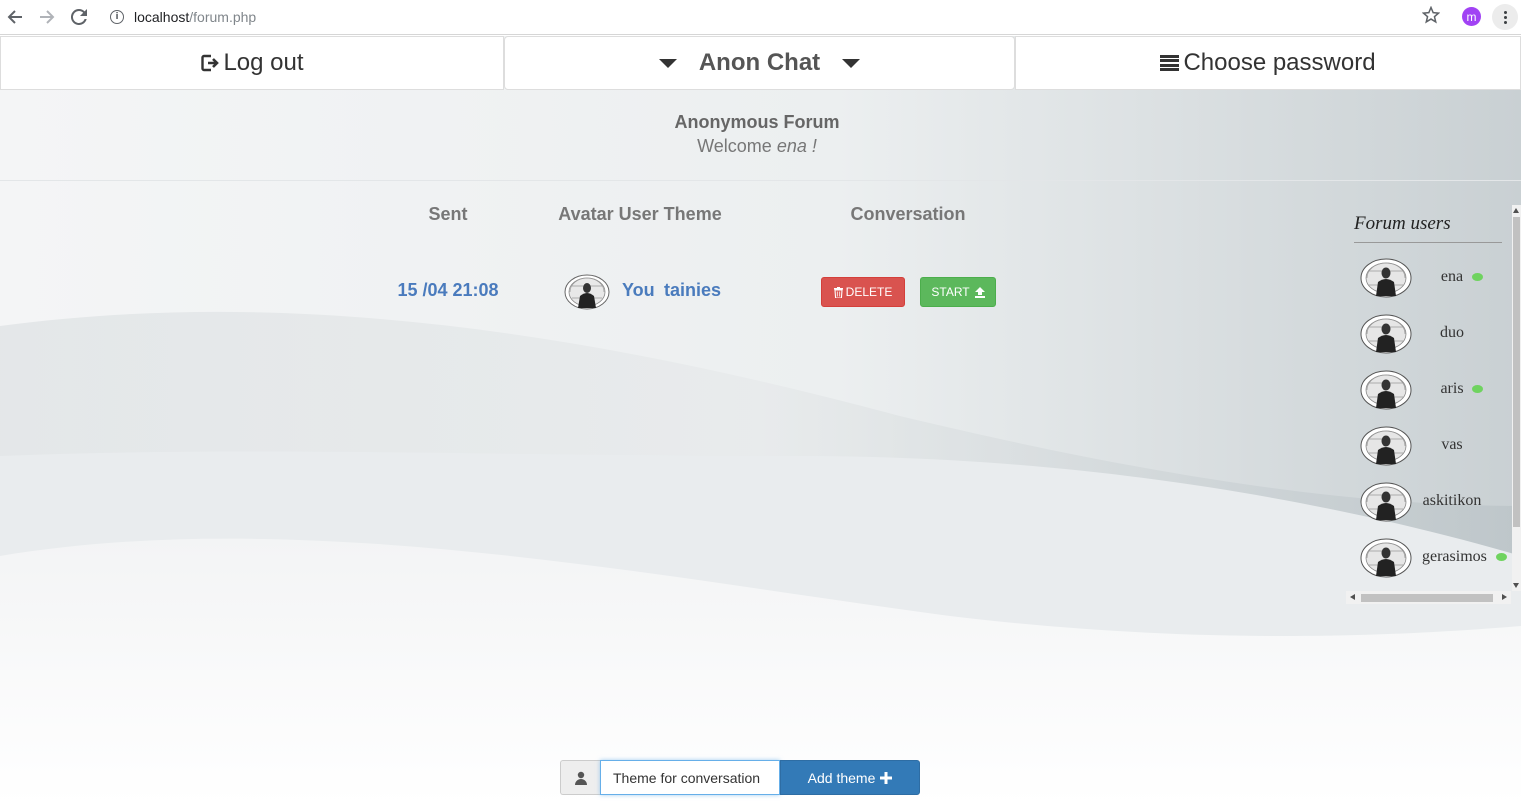 Image resolution: width=1521 pixels, height=805 pixels. I want to click on welcome-message: Welcome ena !, so click(757, 146).